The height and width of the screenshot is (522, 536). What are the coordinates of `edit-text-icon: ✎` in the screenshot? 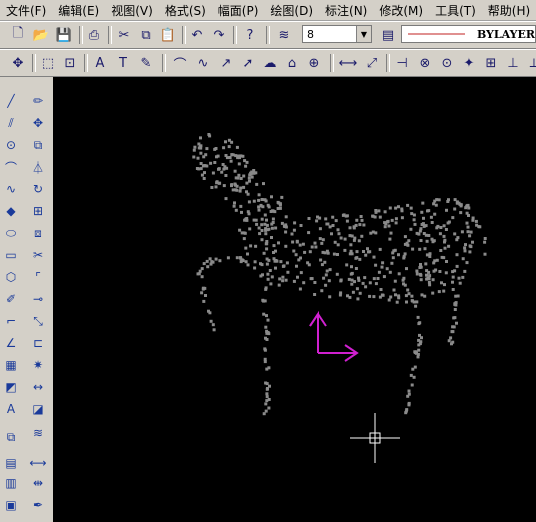 It's located at (146, 63).